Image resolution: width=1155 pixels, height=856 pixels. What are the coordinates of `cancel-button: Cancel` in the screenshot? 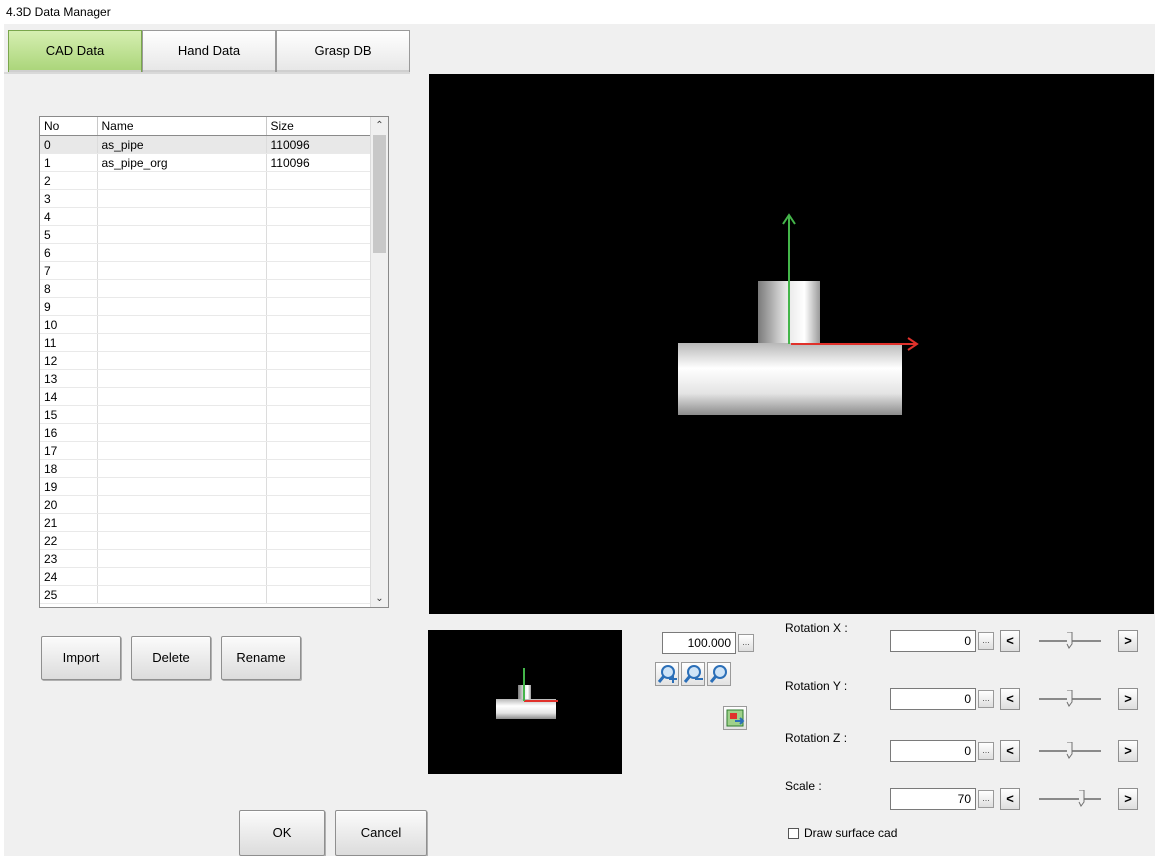 It's located at (381, 833).